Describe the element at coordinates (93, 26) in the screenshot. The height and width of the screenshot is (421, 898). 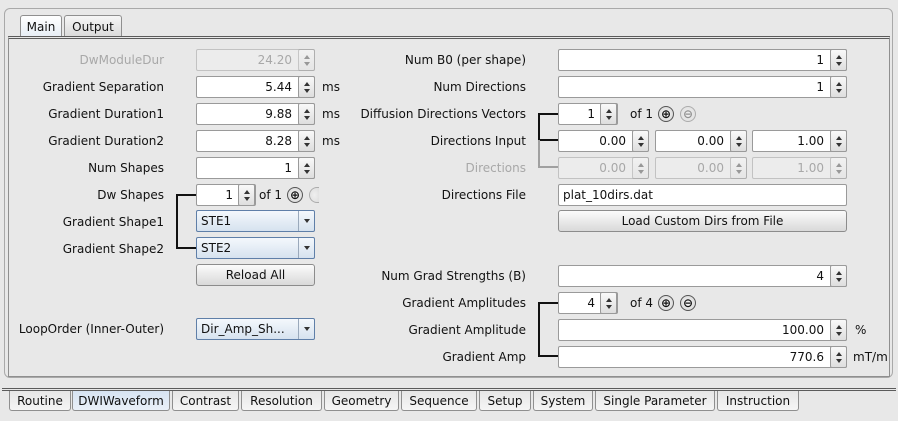
I see `tab-output: Output` at that location.